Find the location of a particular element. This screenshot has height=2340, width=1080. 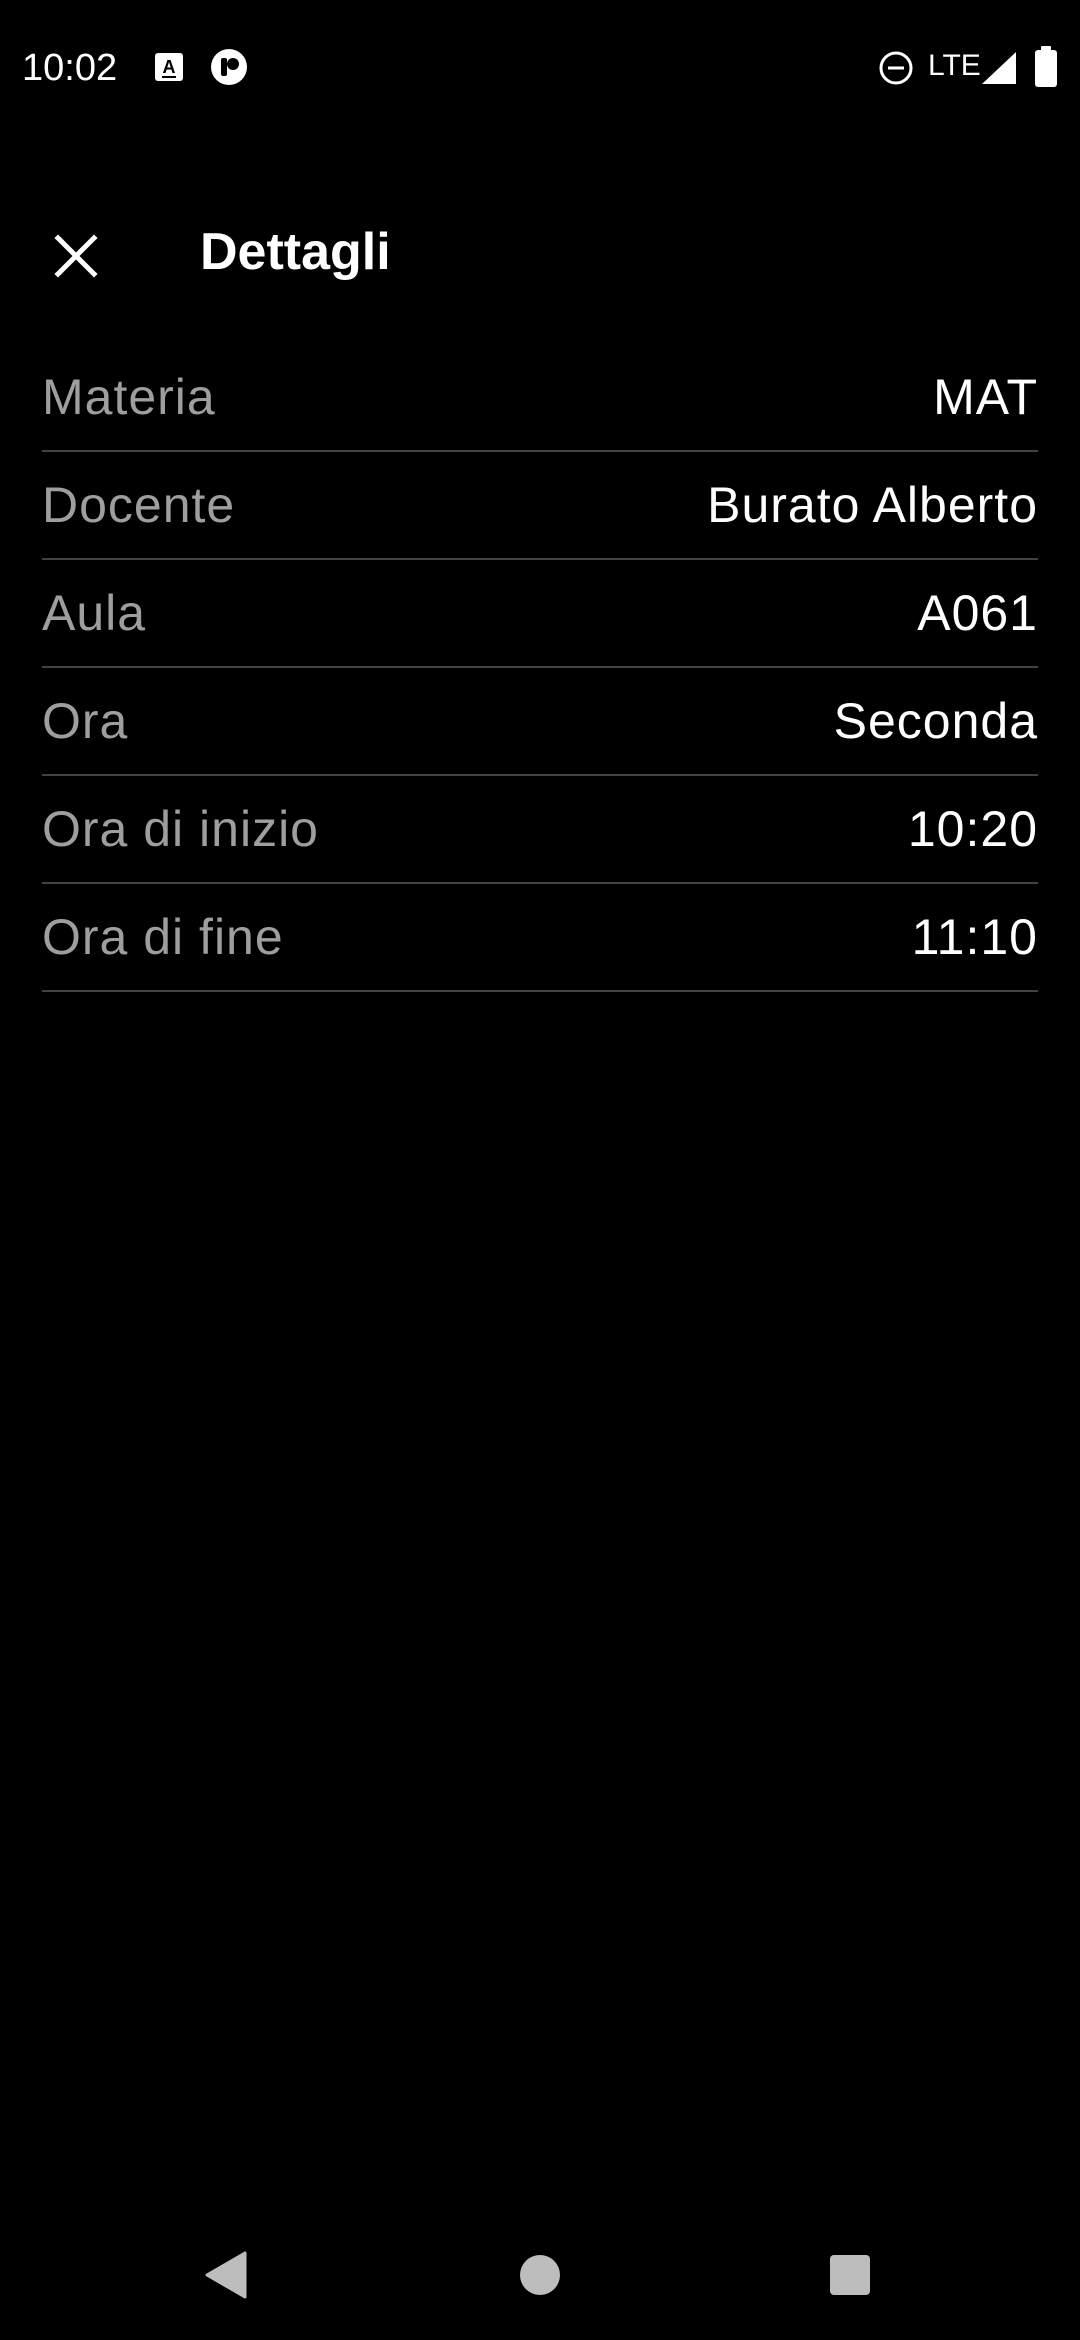

detail-label: Docente is located at coordinates (139, 505).